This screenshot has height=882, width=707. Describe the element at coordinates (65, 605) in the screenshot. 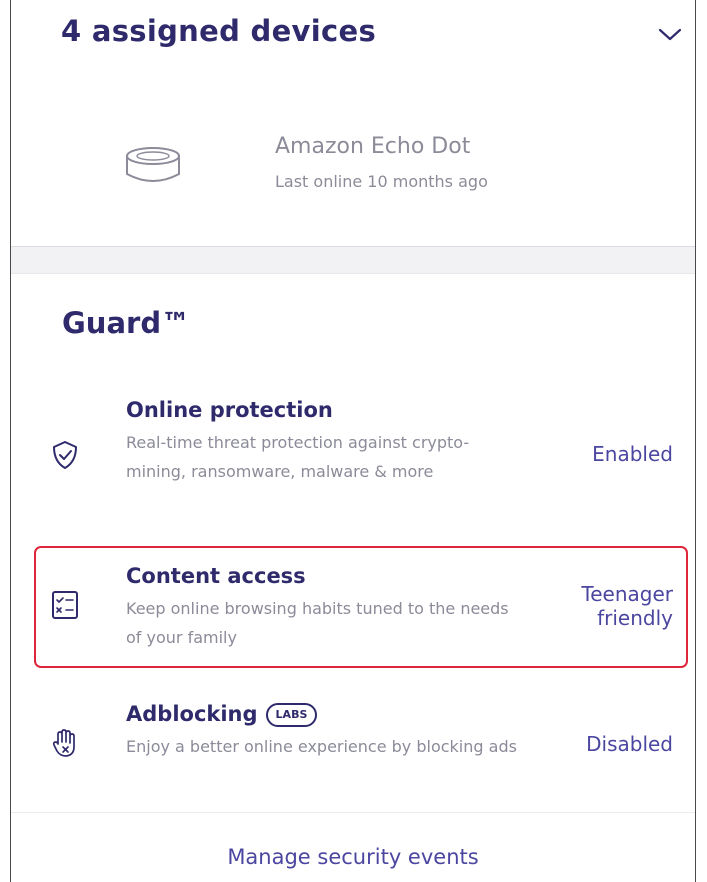

I see `checklist-icon` at that location.